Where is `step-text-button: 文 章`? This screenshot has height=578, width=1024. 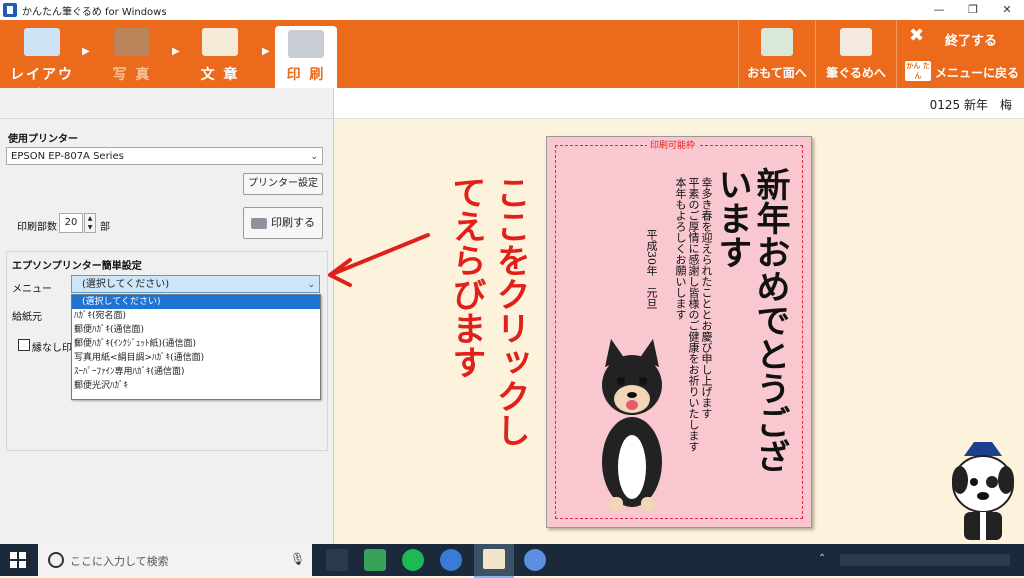 step-text-button: 文 章 is located at coordinates (220, 54).